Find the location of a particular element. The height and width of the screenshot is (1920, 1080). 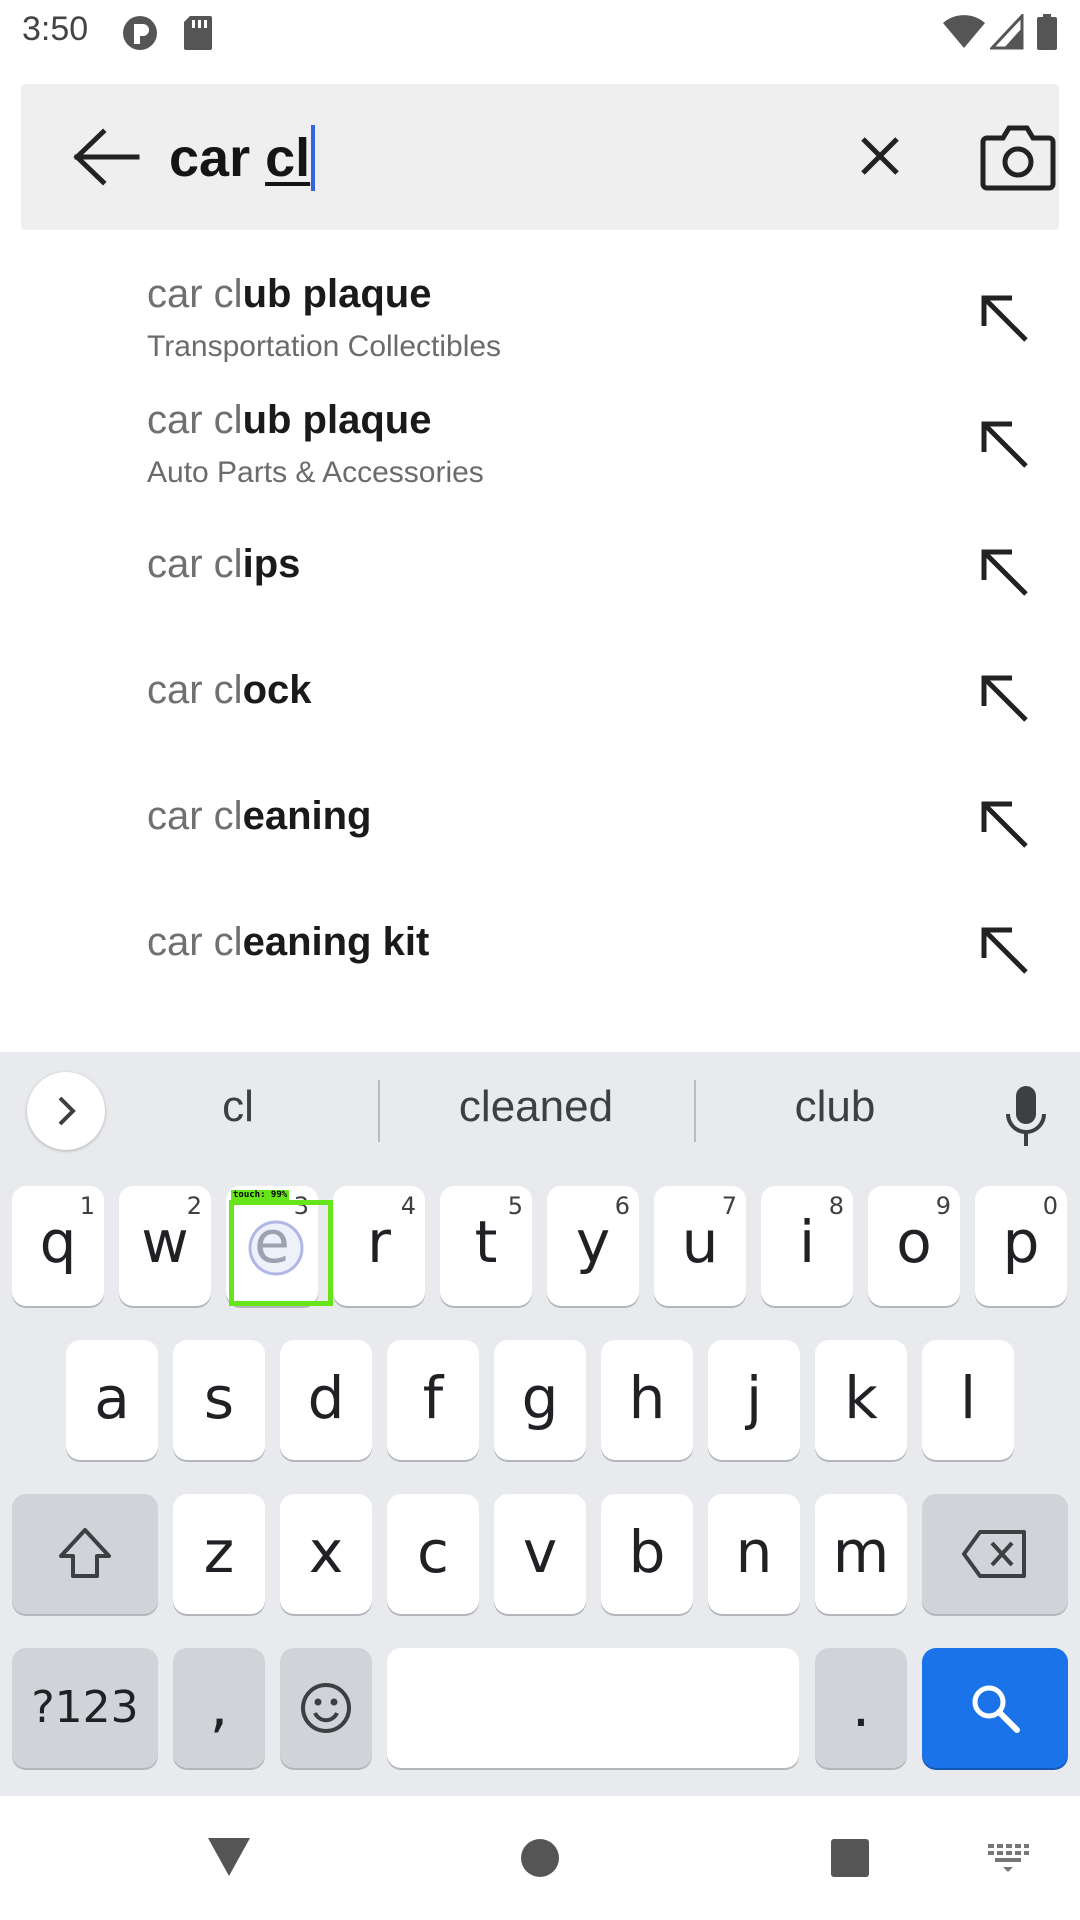

key-i: i8 is located at coordinates (807, 1246).